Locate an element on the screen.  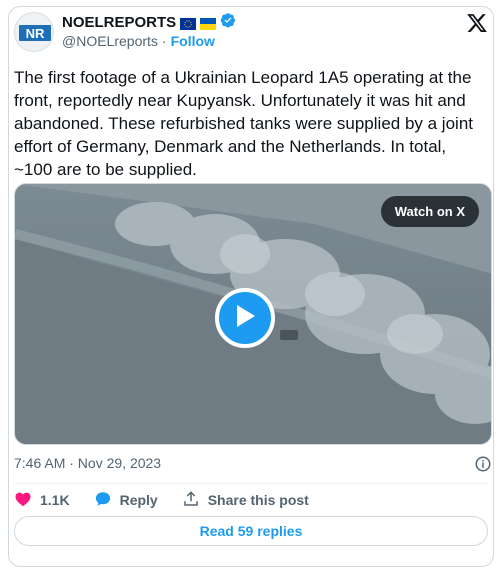
handle-row: @NOELreports · Follow is located at coordinates (138, 41).